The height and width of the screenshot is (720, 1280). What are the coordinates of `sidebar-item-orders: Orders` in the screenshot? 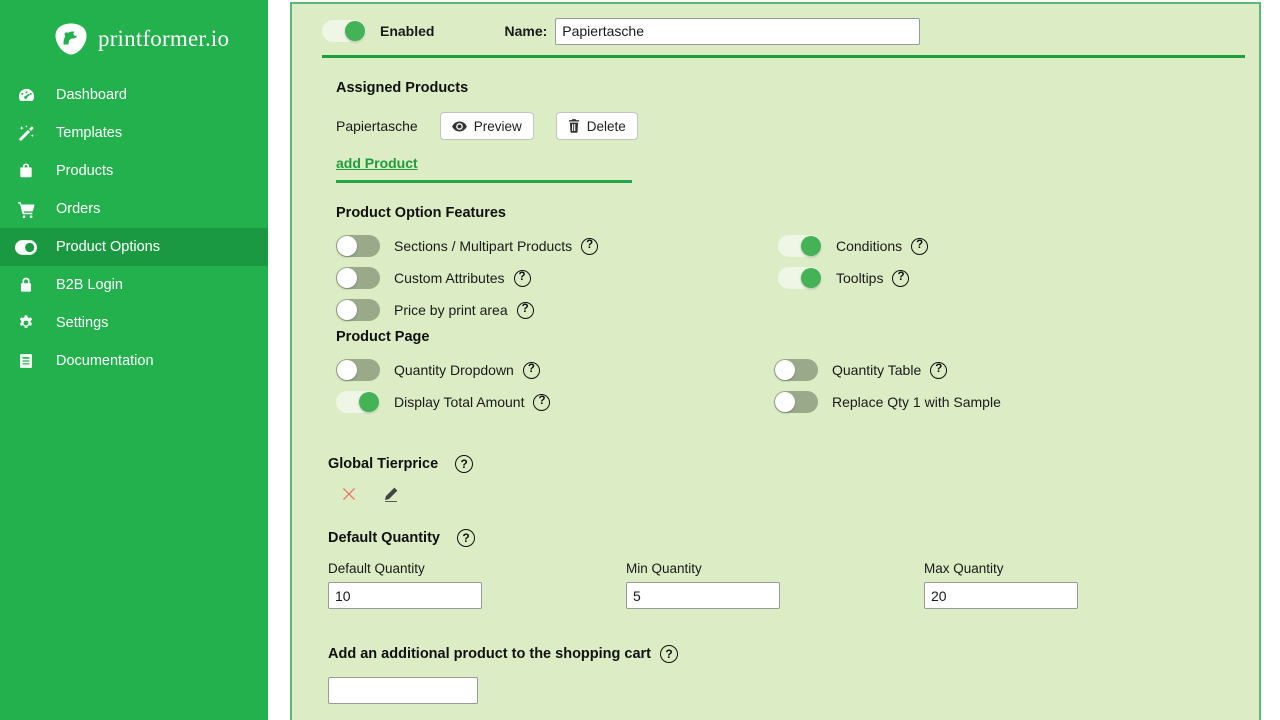 It's located at (134, 209).